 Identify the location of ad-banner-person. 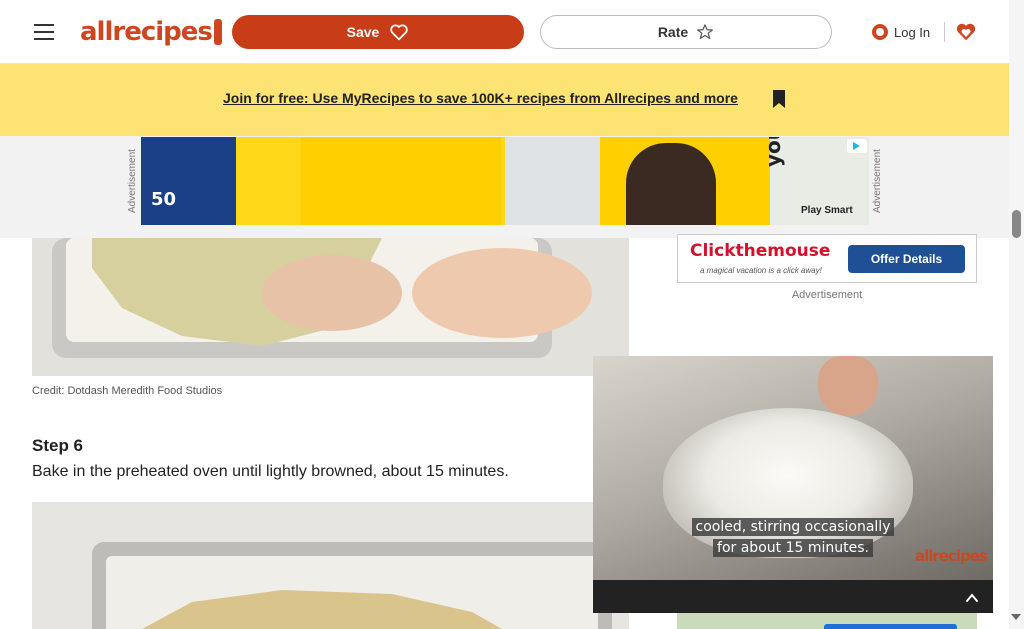
(671, 184).